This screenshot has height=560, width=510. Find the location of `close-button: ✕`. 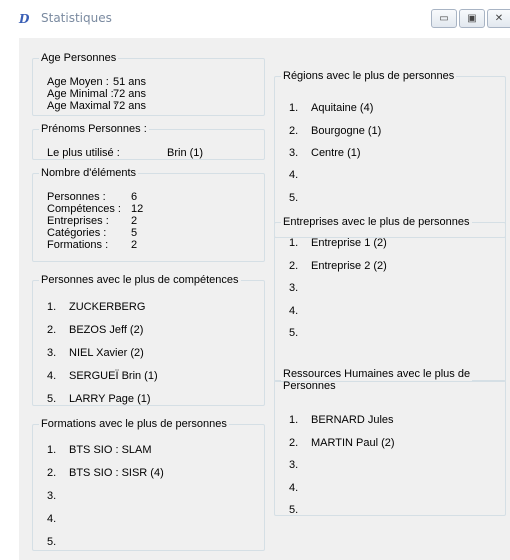

close-button: ✕ is located at coordinates (498, 18).